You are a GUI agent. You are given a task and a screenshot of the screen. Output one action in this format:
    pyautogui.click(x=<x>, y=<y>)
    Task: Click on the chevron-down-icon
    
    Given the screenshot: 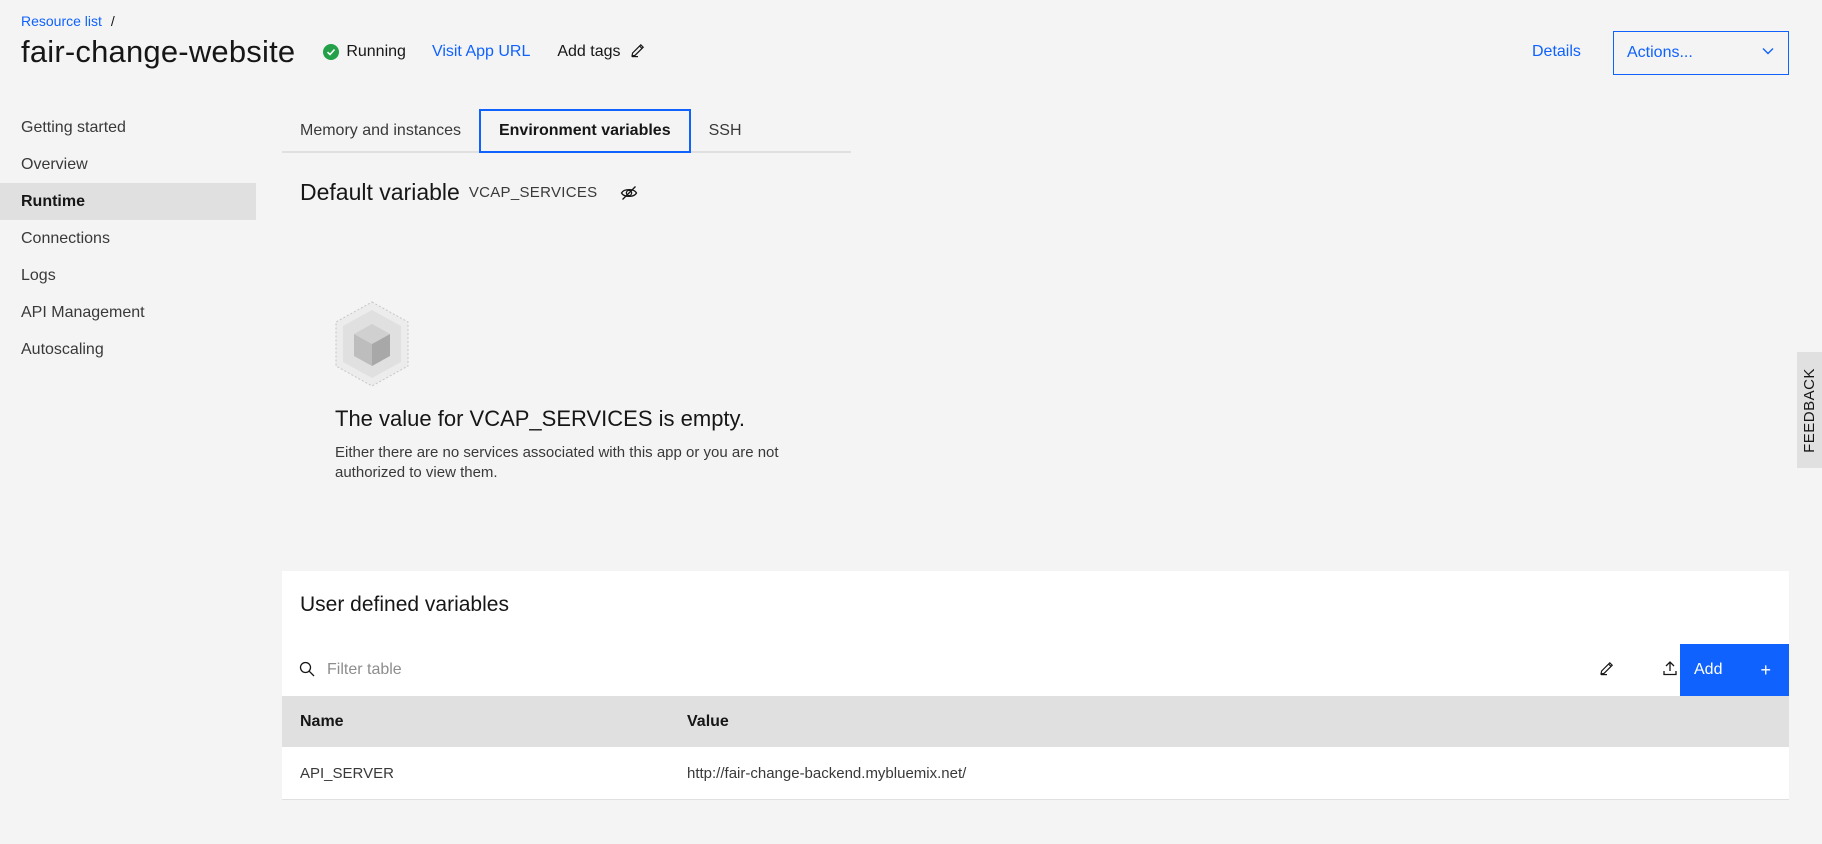 What is the action you would take?
    pyautogui.click(x=1768, y=53)
    